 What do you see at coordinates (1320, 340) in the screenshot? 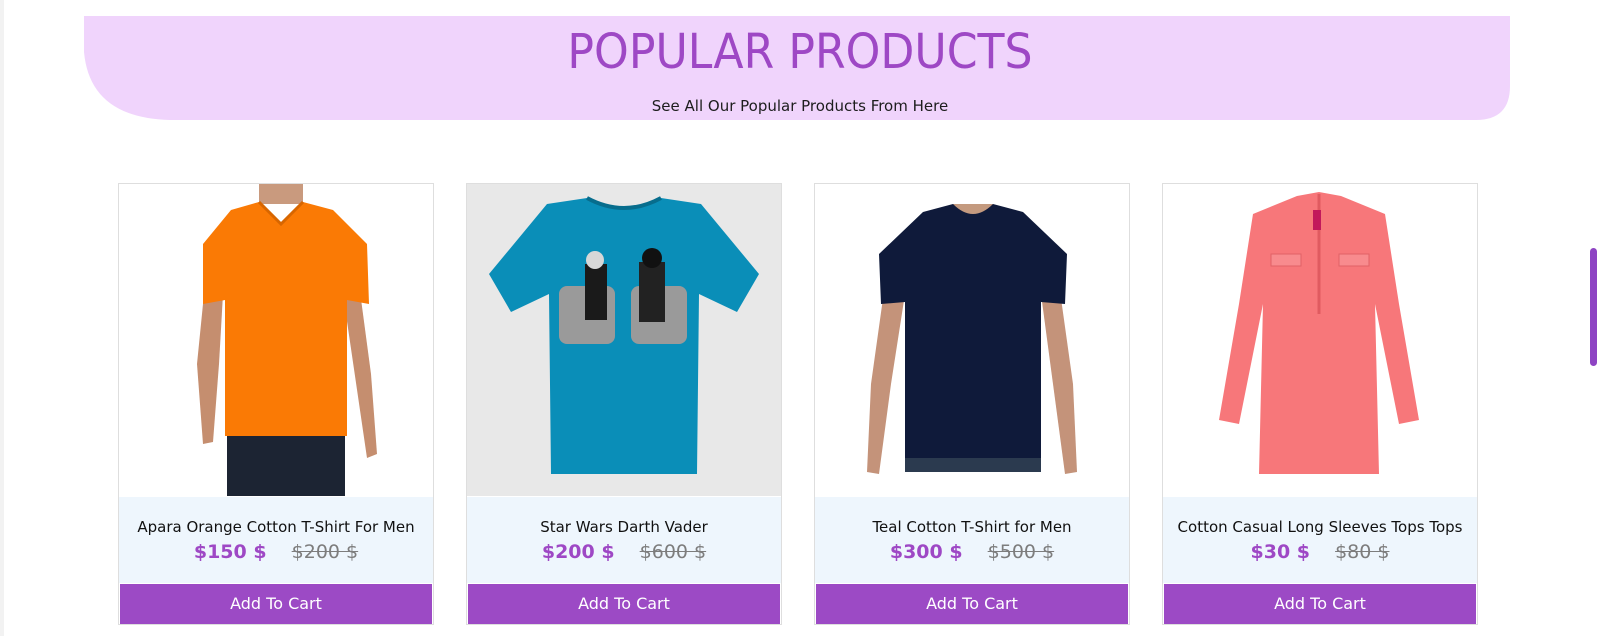
I see `product-image-coral-top` at bounding box center [1320, 340].